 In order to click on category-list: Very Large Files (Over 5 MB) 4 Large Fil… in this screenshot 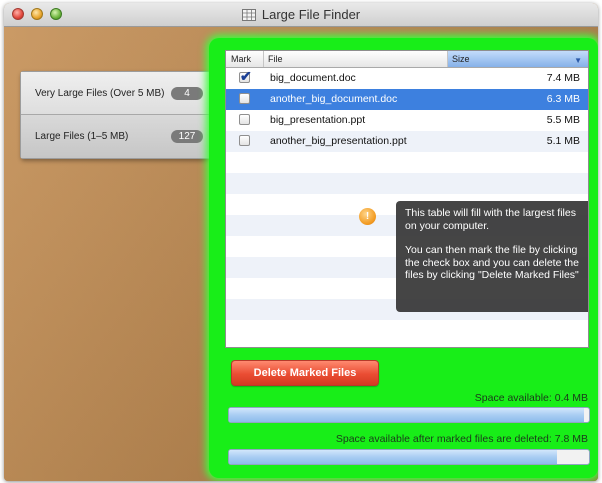, I will do `click(116, 115)`.